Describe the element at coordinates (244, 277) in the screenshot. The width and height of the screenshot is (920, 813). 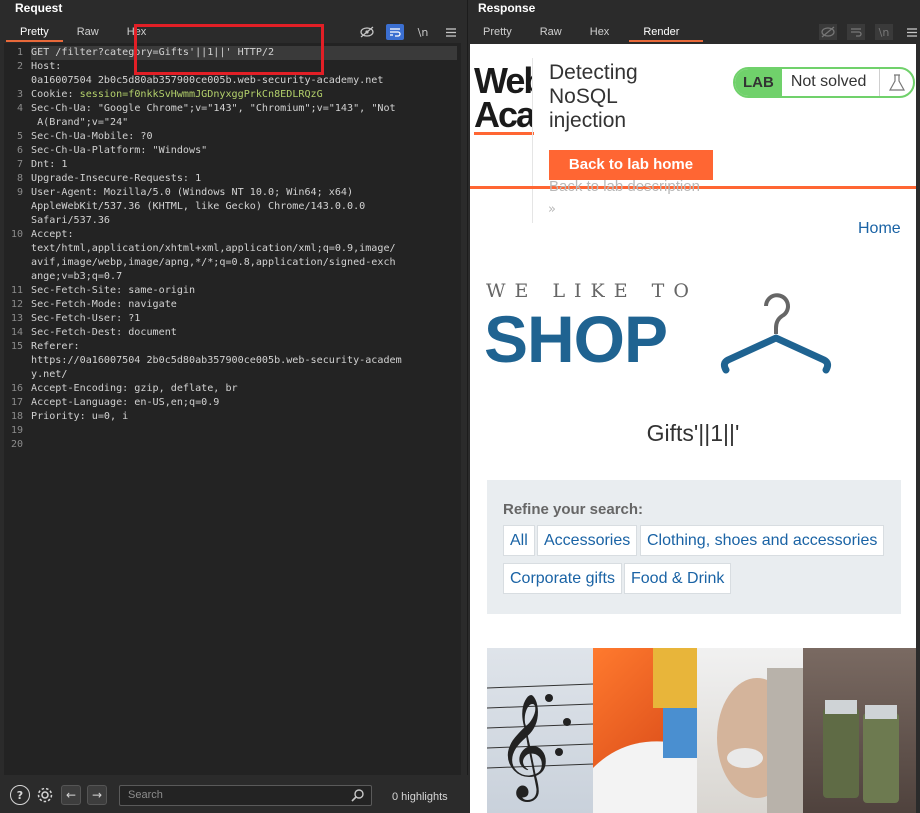
I see `code-line: ange;v=b3;q=0.7` at that location.